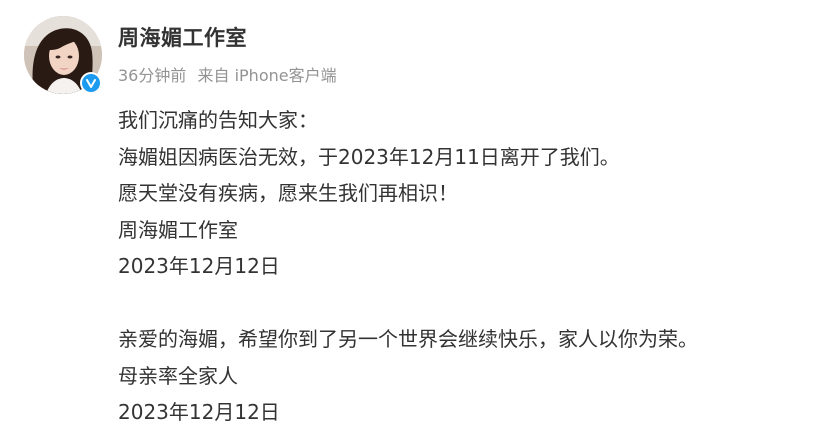  Describe the element at coordinates (152, 75) in the screenshot. I see `post-time: 36分钟前` at that location.